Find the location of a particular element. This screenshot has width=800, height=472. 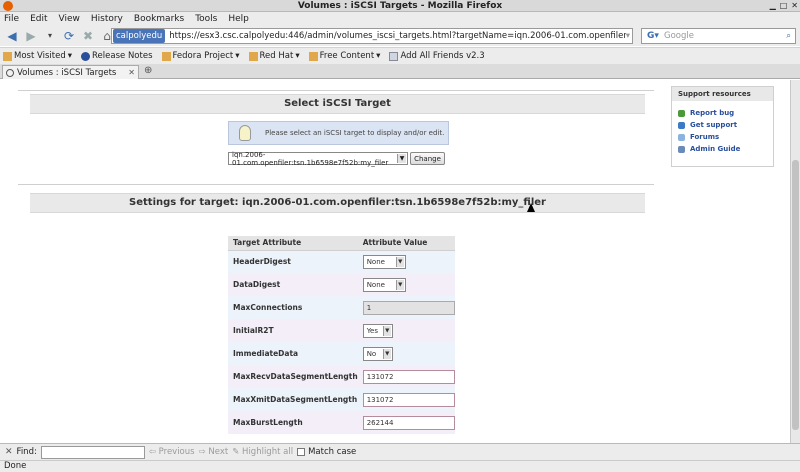

attr-name: DataDigest is located at coordinates (293, 284).